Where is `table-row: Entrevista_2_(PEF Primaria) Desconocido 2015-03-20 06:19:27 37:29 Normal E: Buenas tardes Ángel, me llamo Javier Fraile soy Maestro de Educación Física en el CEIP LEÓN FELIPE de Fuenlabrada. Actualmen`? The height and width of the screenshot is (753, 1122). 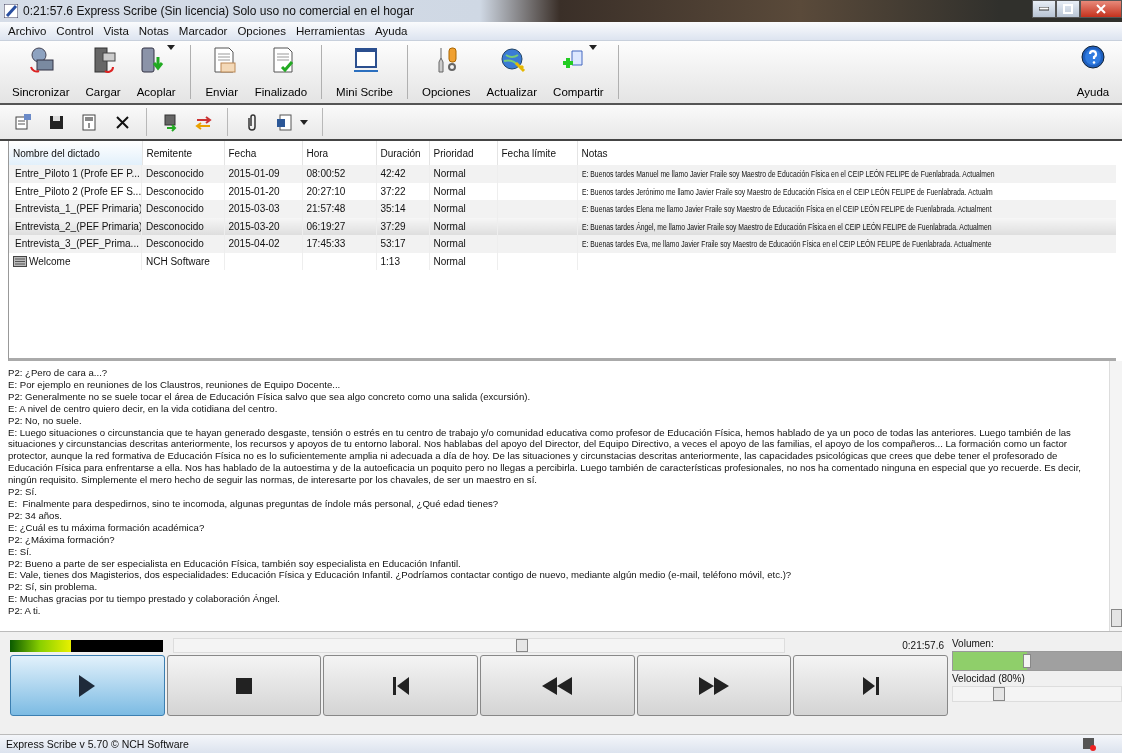 table-row: Entrevista_2_(PEF Primaria) Desconocido 2015-03-20 06:19:27 37:29 Normal E: Buenas tardes Ángel, me llamo Javier Fraile soy Maestro de Educación Física en el CEIP LEÓN FELIPE de Fuenlabrada. Actualmen is located at coordinates (562, 226).